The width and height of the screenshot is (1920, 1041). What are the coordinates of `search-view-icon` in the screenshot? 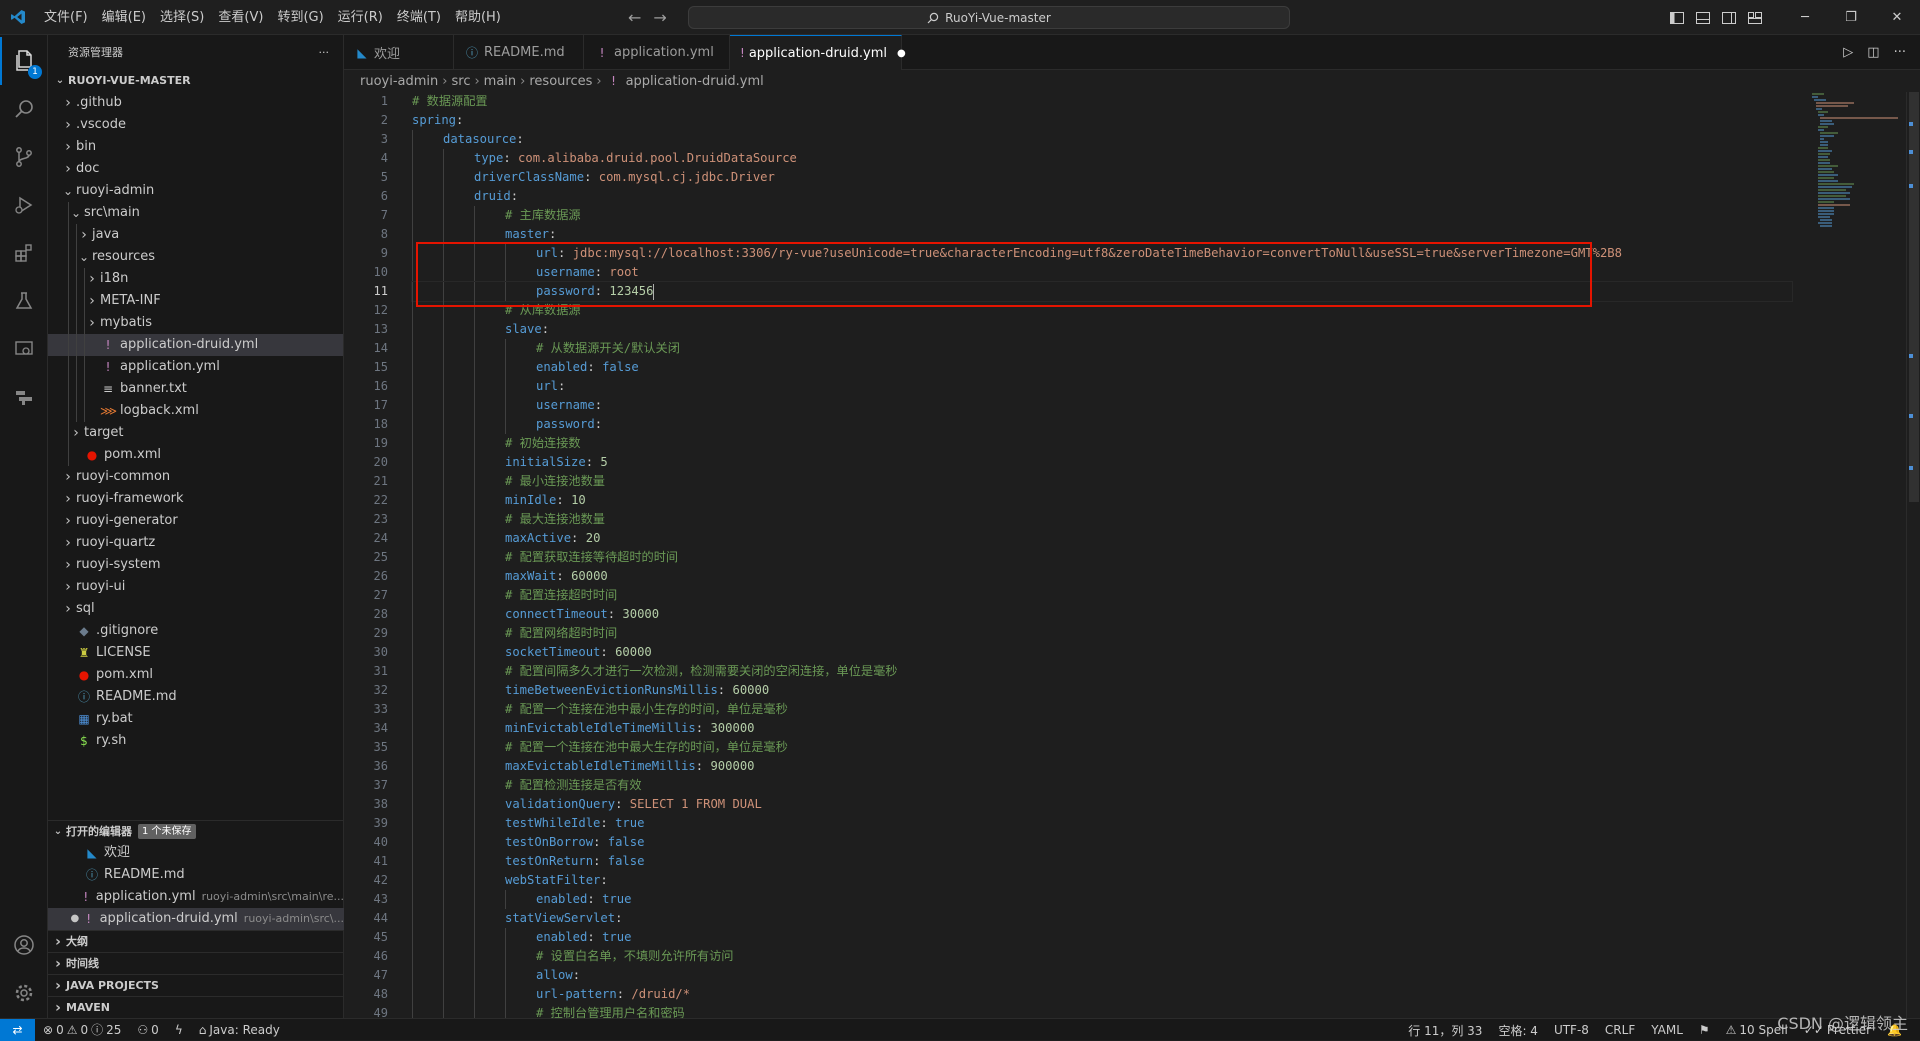 It's located at (24, 109).